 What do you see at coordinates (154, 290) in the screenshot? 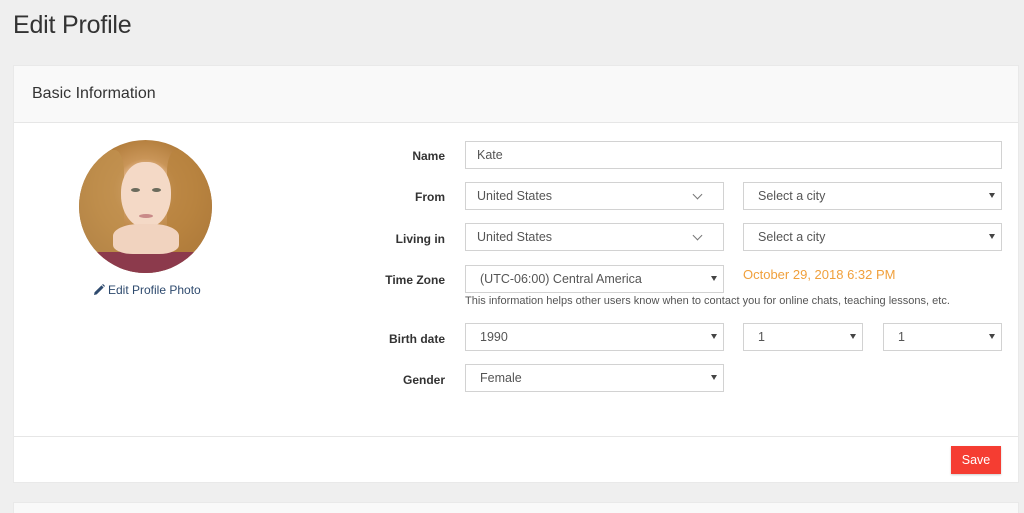
I see `edit-profile-photo-label: Edit Profile Photo` at bounding box center [154, 290].